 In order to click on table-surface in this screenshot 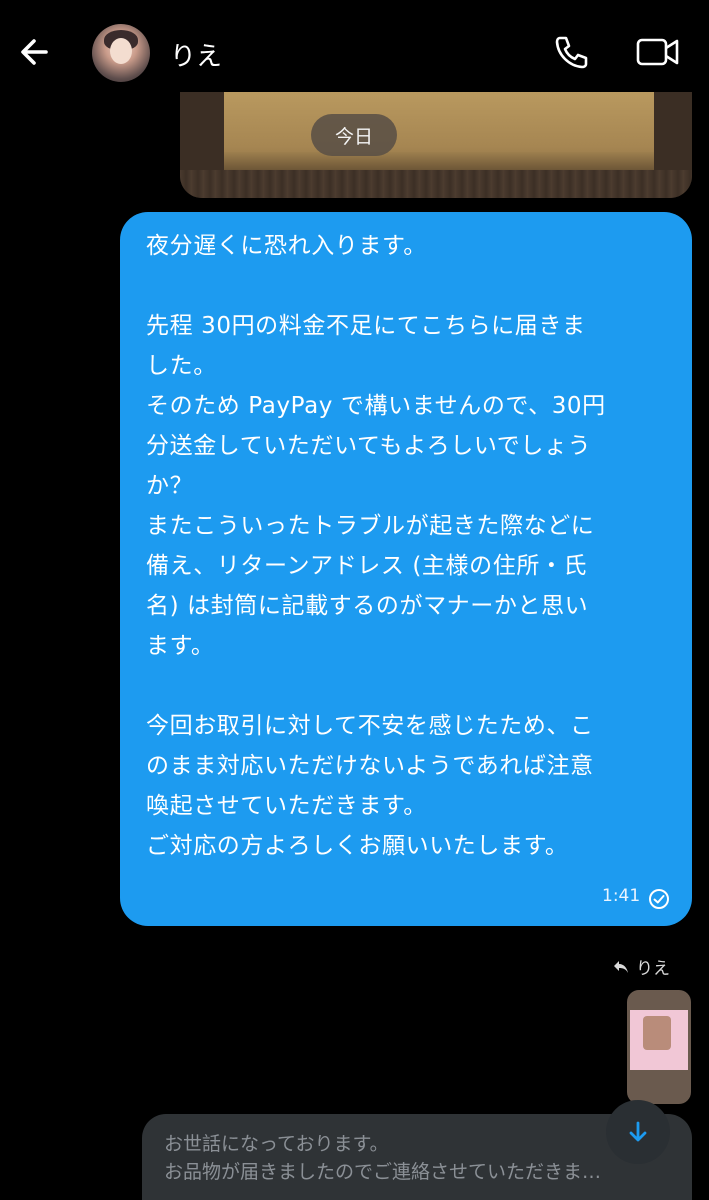, I will do `click(436, 184)`.